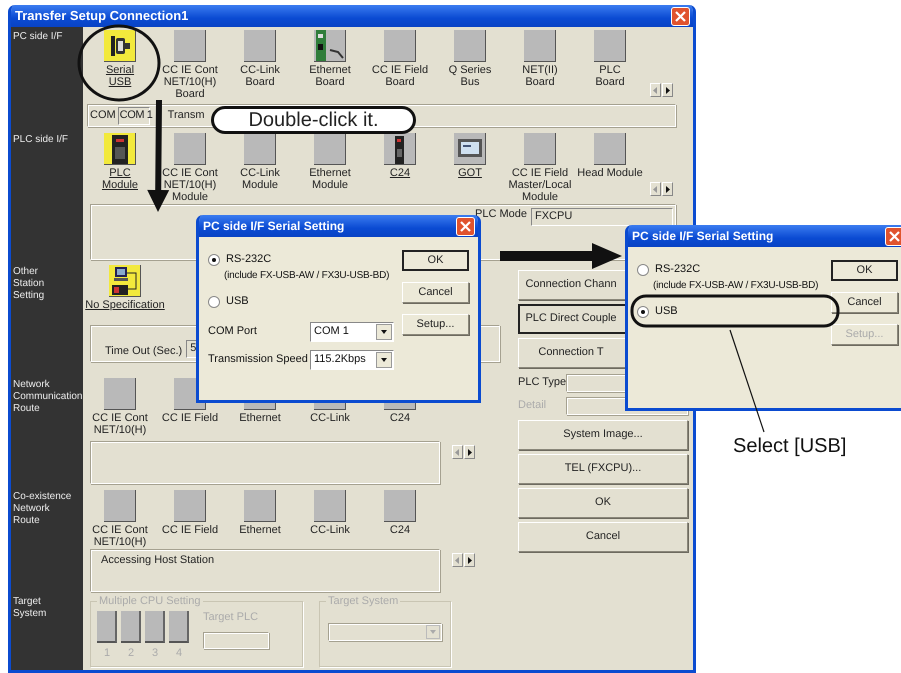  Describe the element at coordinates (627, 406) in the screenshot. I see `text-field` at that location.